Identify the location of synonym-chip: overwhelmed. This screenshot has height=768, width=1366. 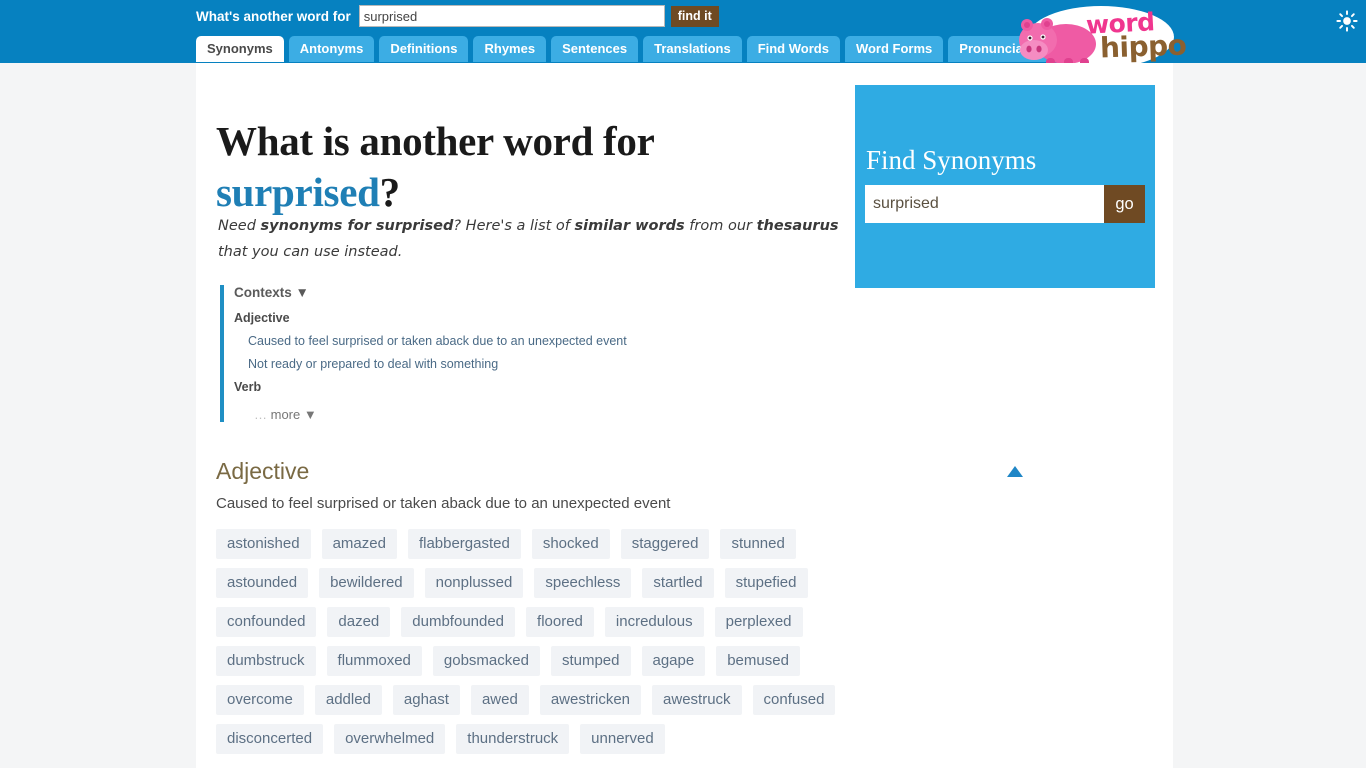
(390, 739).